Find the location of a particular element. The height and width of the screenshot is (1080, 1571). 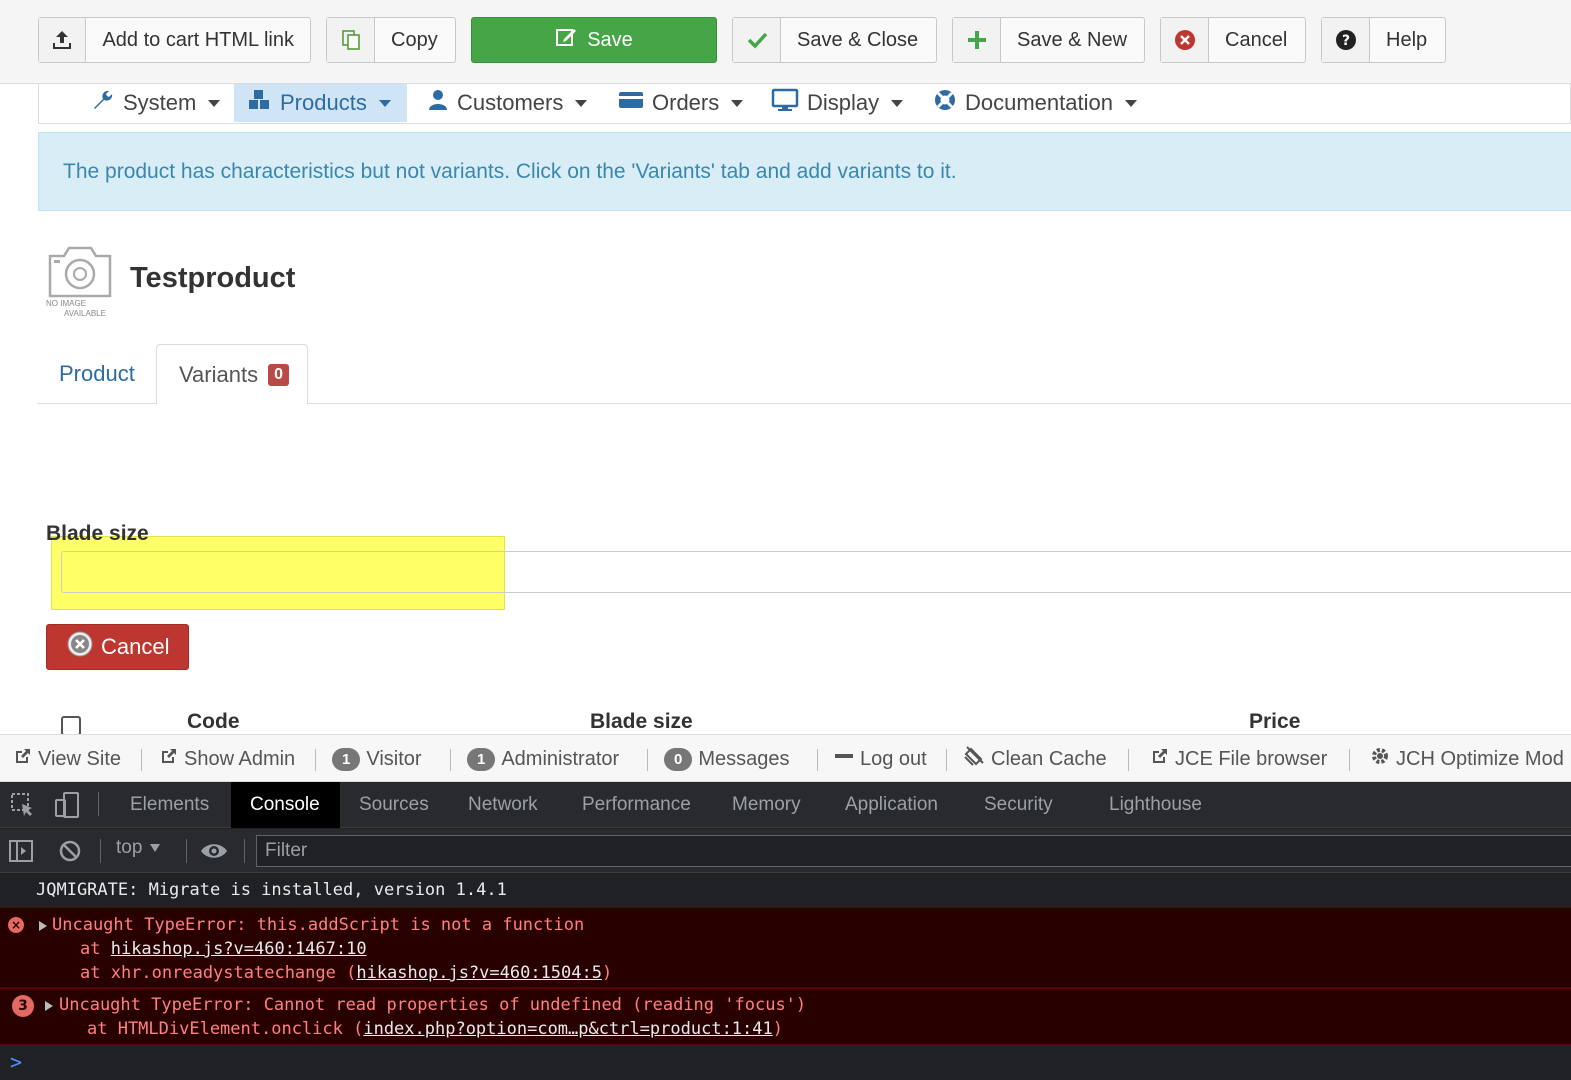

devtools-tab-network: Network is located at coordinates (503, 805).